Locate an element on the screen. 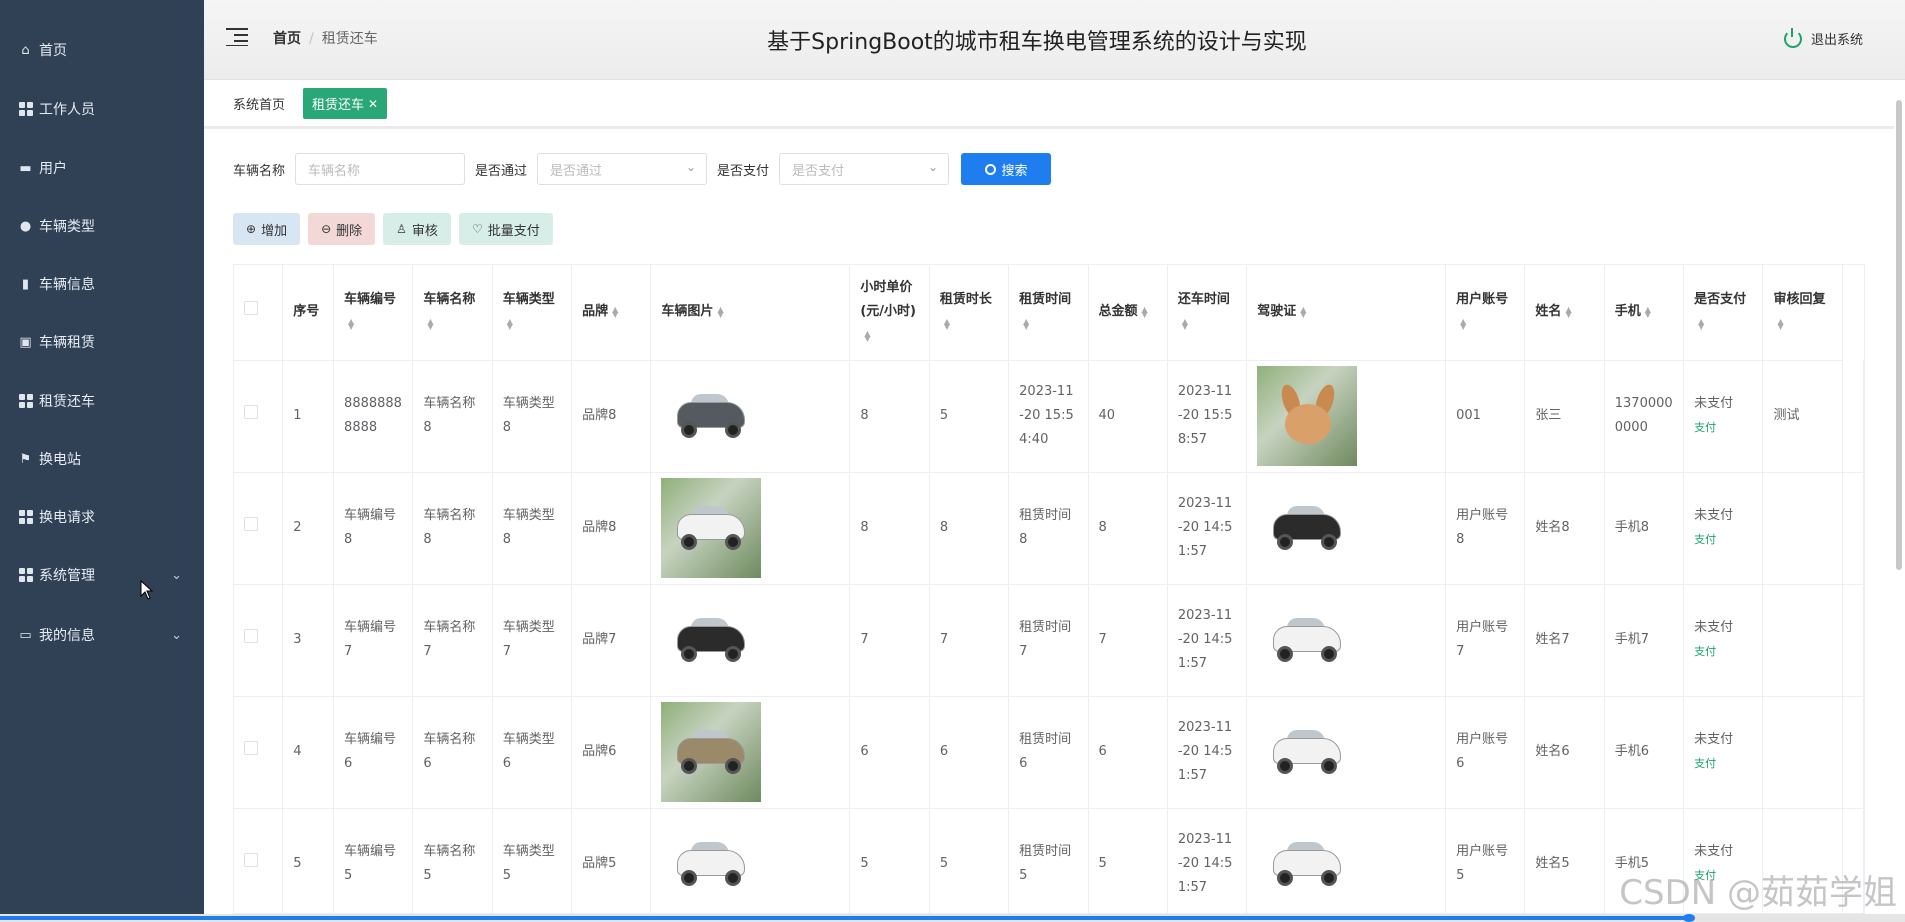  paid-status: 未支付 is located at coordinates (1714, 739).